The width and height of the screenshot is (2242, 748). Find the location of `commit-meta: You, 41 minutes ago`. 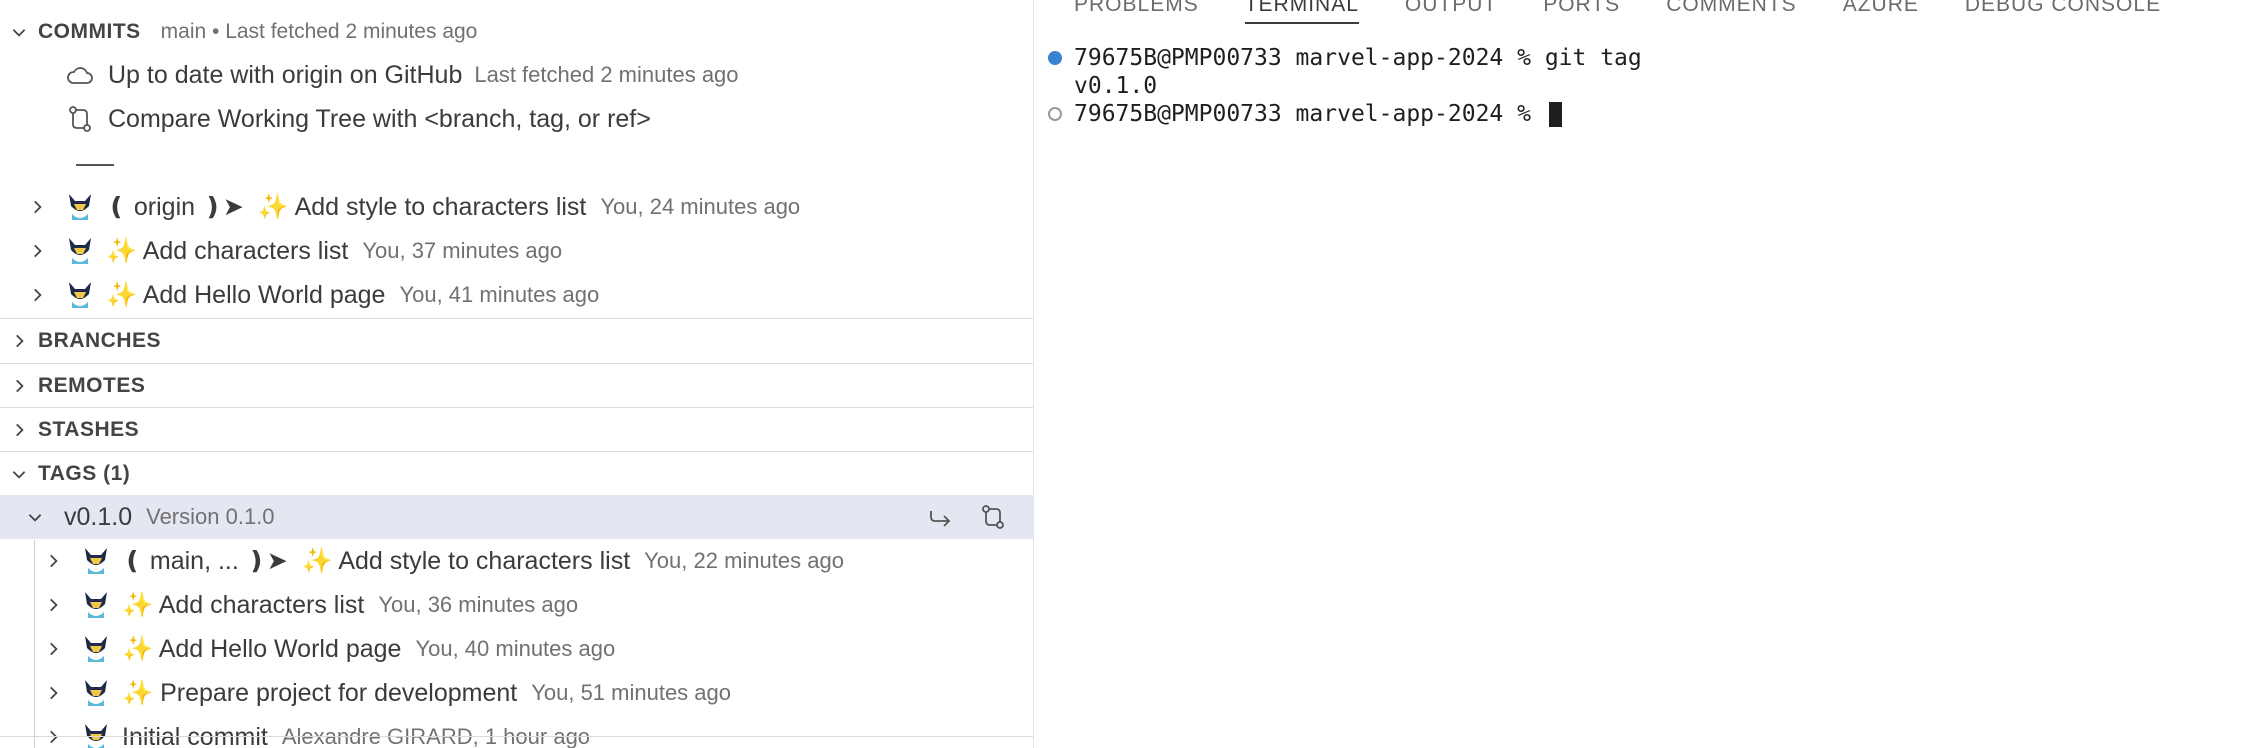

commit-meta: You, 41 minutes ago is located at coordinates (499, 294).